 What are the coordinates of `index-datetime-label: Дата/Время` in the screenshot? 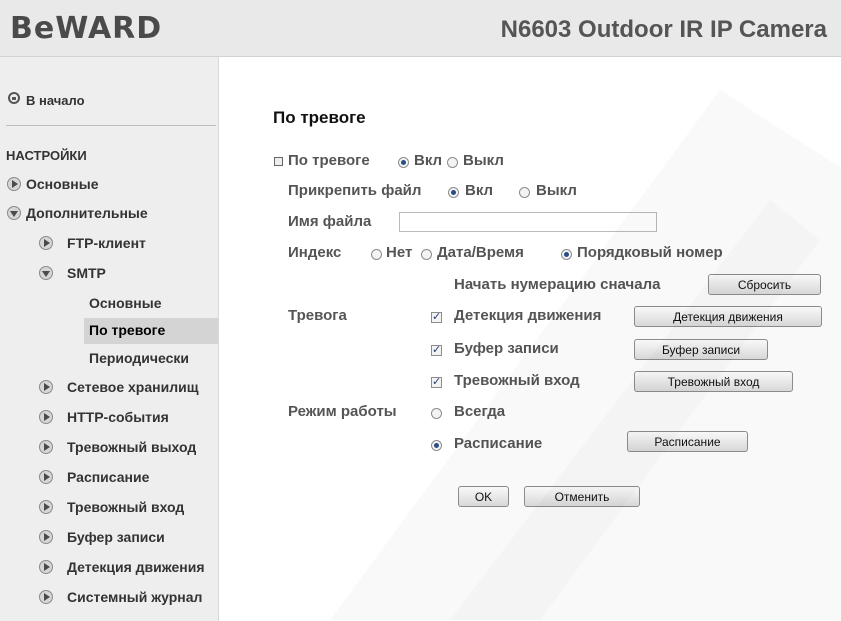 It's located at (480, 252).